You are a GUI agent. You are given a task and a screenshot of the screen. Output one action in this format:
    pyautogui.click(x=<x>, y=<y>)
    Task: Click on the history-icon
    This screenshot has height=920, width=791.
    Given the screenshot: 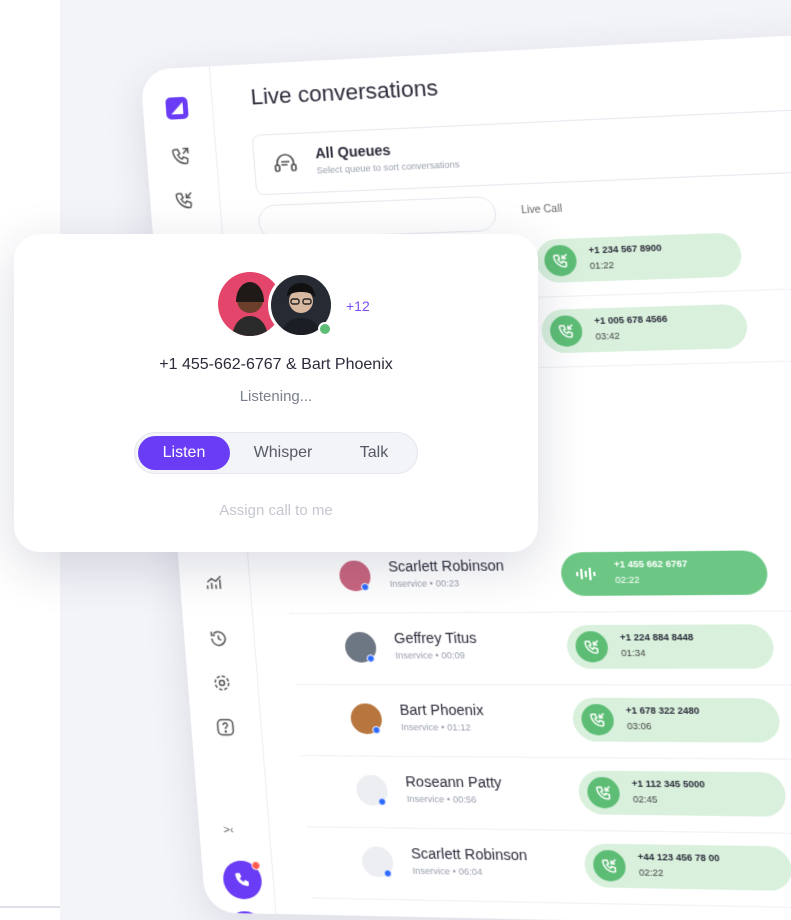 What is the action you would take?
    pyautogui.click(x=218, y=638)
    